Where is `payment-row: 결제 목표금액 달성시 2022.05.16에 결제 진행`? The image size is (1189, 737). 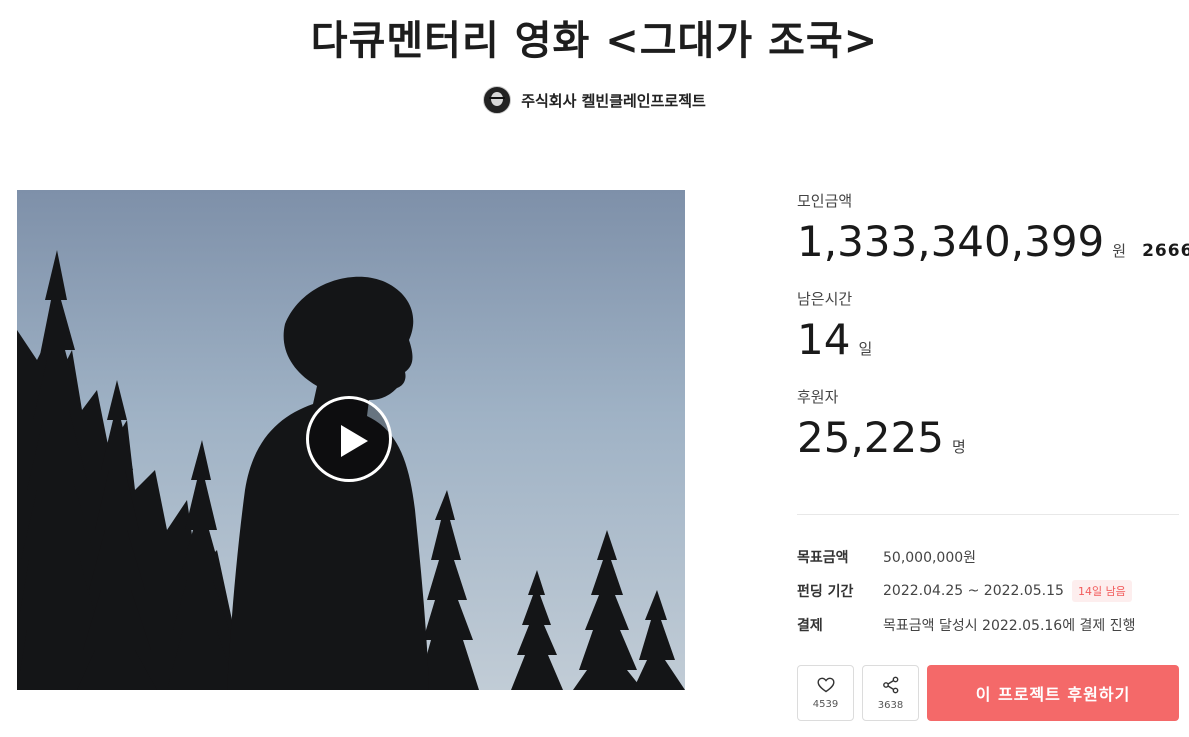
payment-row: 결제 목표금액 달성시 2022.05.16에 결제 진행 is located at coordinates (988, 625).